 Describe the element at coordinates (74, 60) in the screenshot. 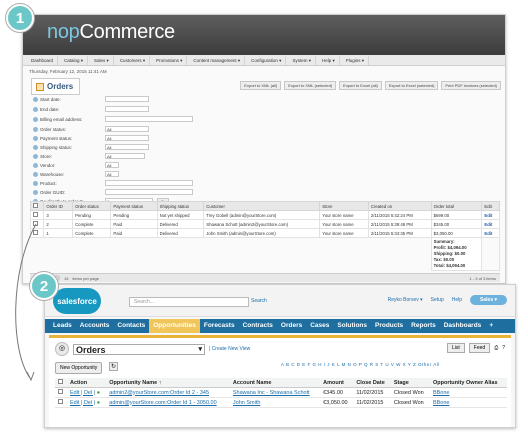

I see `menu-catalog: Catalog ▾` at that location.